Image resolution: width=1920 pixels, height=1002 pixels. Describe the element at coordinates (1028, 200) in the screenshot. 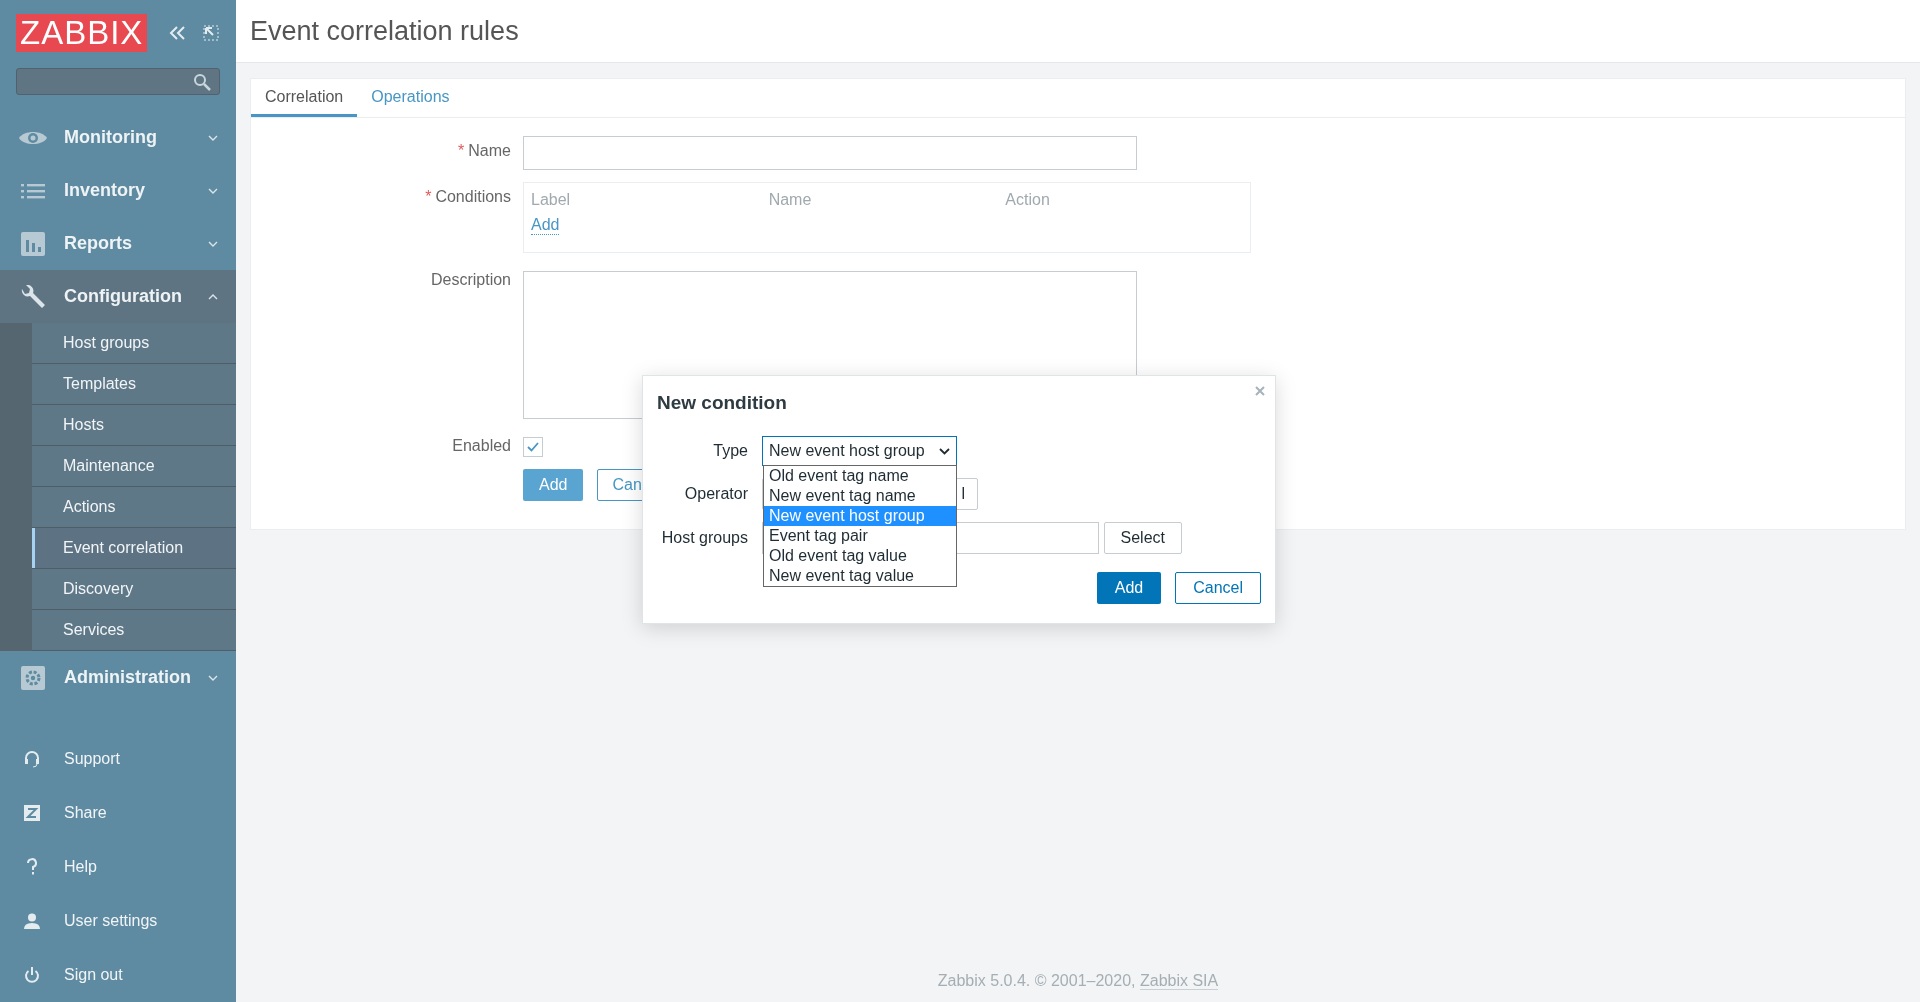

I see `column-header: Action` at that location.